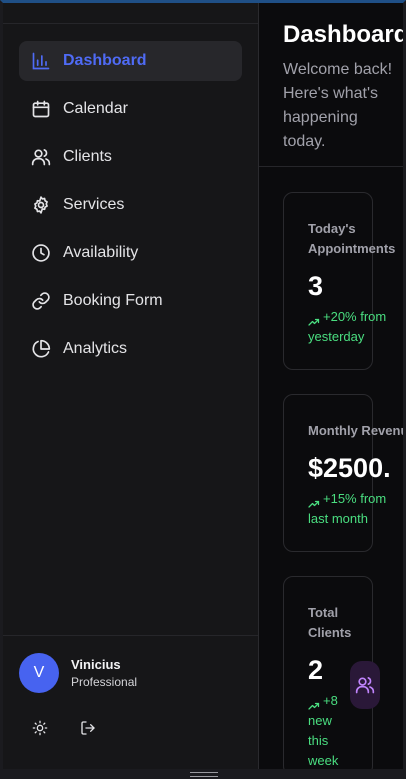 The width and height of the screenshot is (406, 779). What do you see at coordinates (130, 349) in the screenshot?
I see `sidebar-item-analytics: Analytics` at bounding box center [130, 349].